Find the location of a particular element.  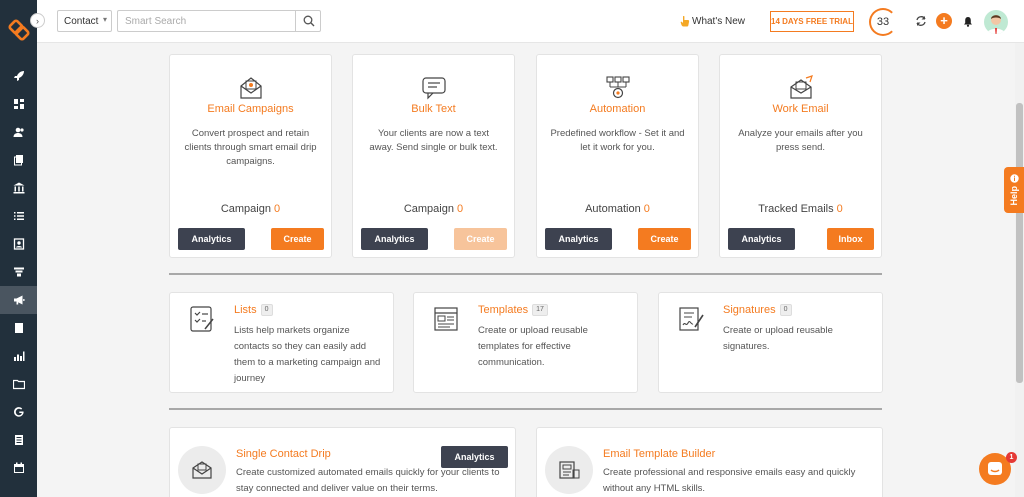

whats-new-label: What's New is located at coordinates (719, 21).